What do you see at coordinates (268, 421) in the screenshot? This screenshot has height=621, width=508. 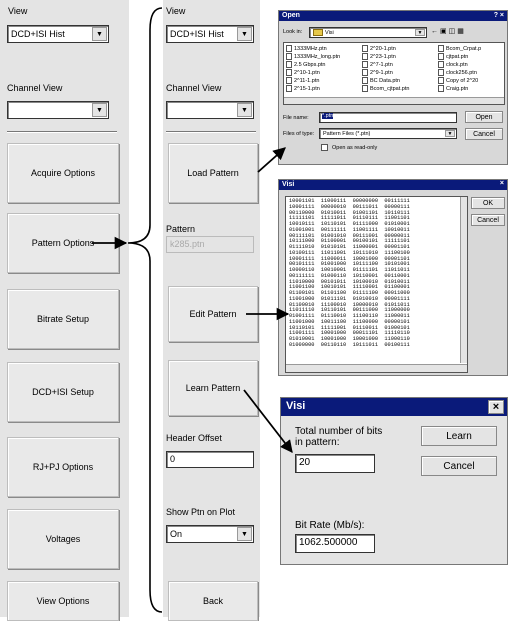 I see `learn-pattern-arrow` at bounding box center [268, 421].